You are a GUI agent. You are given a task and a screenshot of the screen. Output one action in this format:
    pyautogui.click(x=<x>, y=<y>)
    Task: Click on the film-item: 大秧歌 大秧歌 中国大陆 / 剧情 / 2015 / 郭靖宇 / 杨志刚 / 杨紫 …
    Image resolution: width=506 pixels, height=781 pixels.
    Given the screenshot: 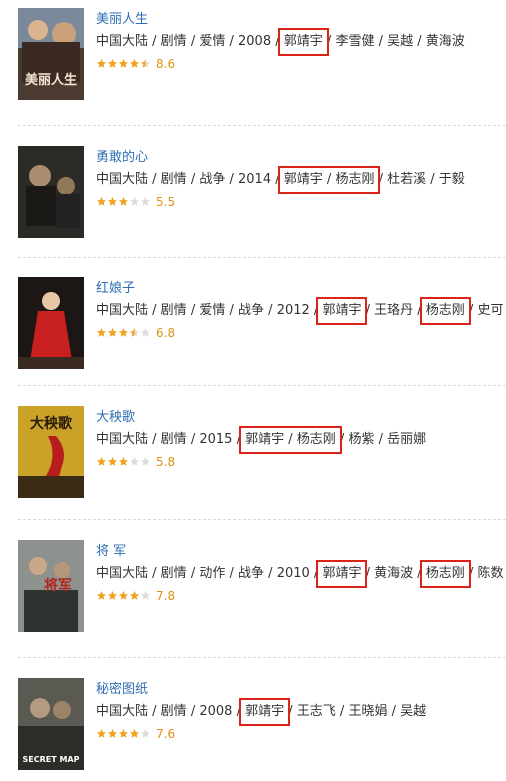 What is the action you would take?
    pyautogui.click(x=253, y=456)
    